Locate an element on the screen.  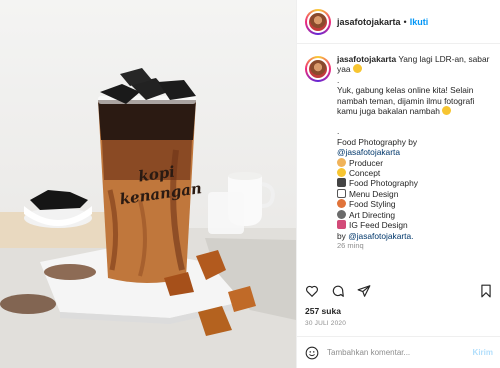
follow-button: Ikuti is located at coordinates (419, 22).